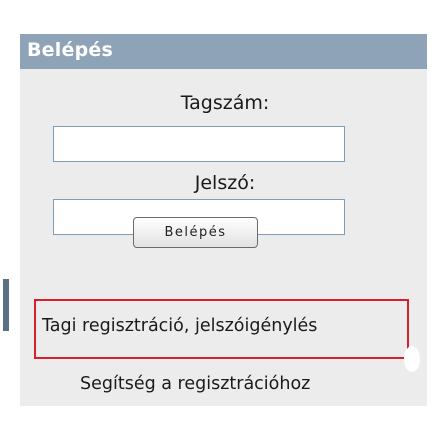 The height and width of the screenshot is (427, 442). Describe the element at coordinates (6, 305) in the screenshot. I see `side-accent` at that location.